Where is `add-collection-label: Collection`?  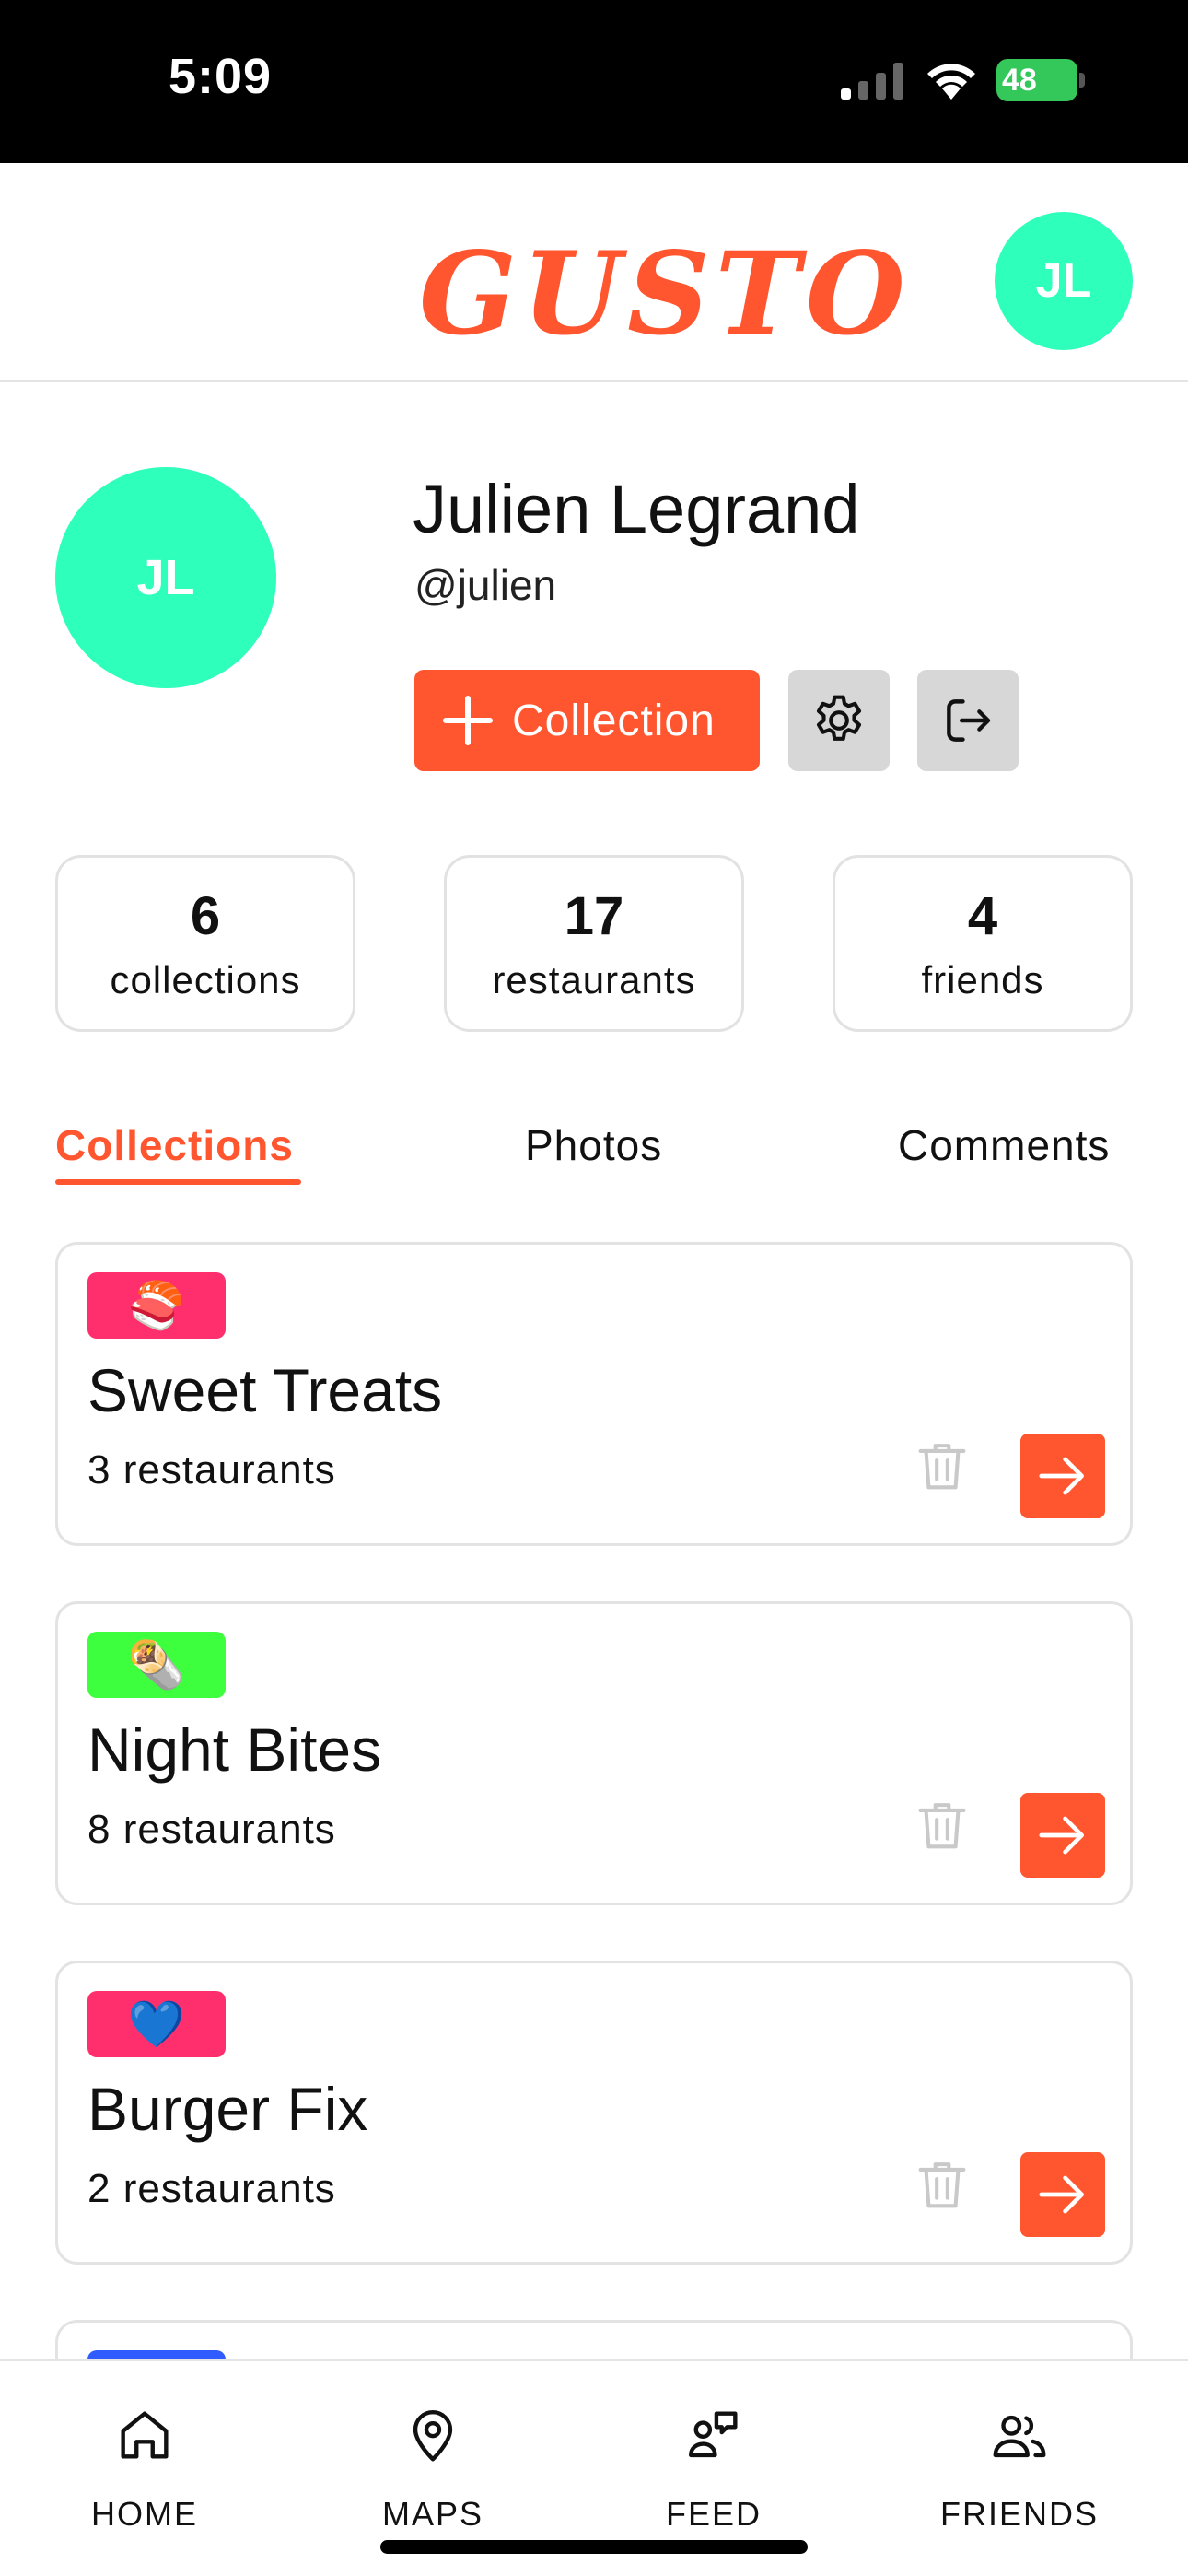 add-collection-label: Collection is located at coordinates (614, 720).